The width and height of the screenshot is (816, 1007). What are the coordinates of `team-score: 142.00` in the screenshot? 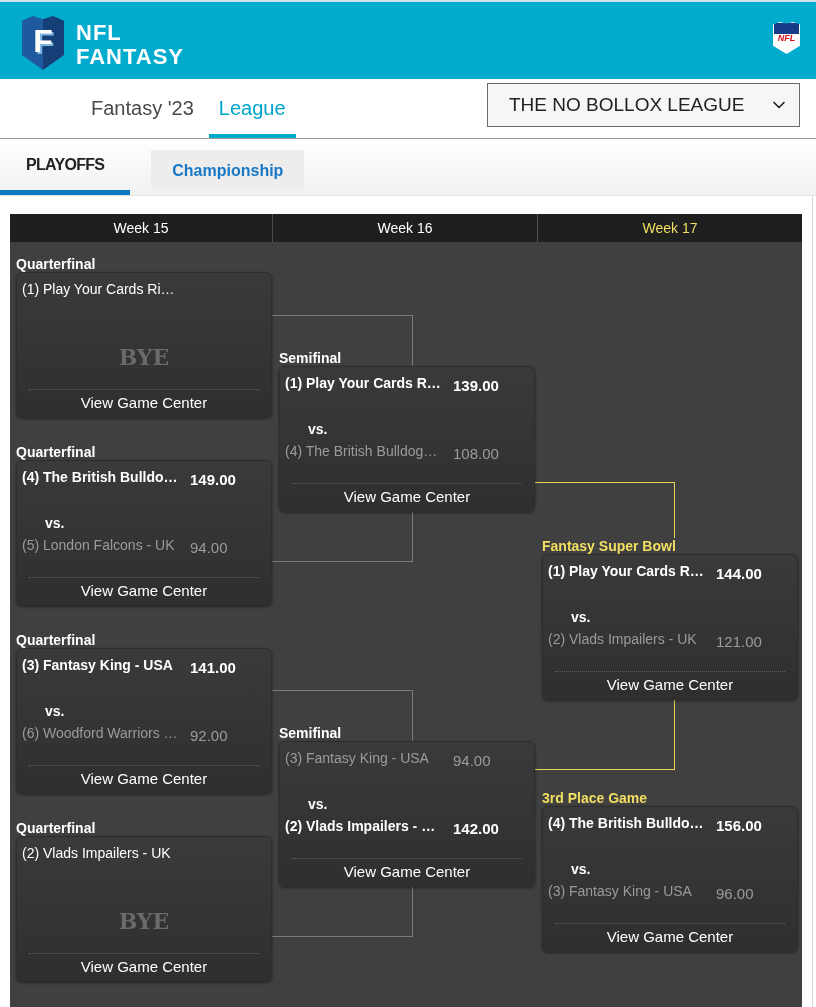 It's located at (476, 828).